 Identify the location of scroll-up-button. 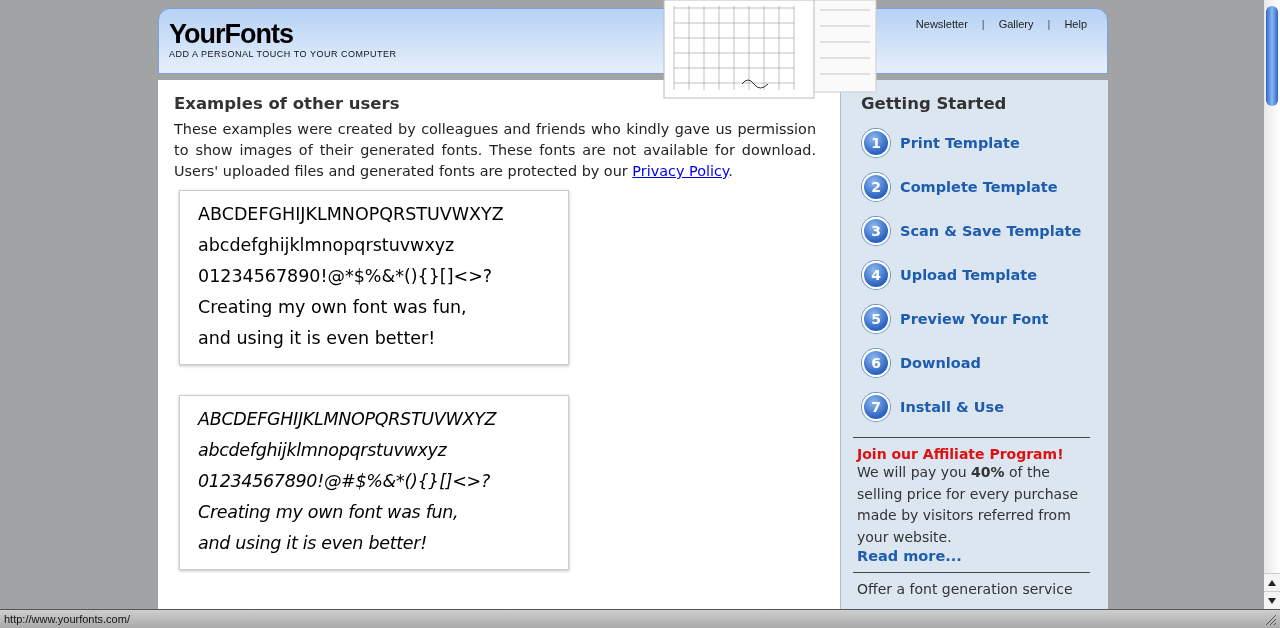
(1272, 582).